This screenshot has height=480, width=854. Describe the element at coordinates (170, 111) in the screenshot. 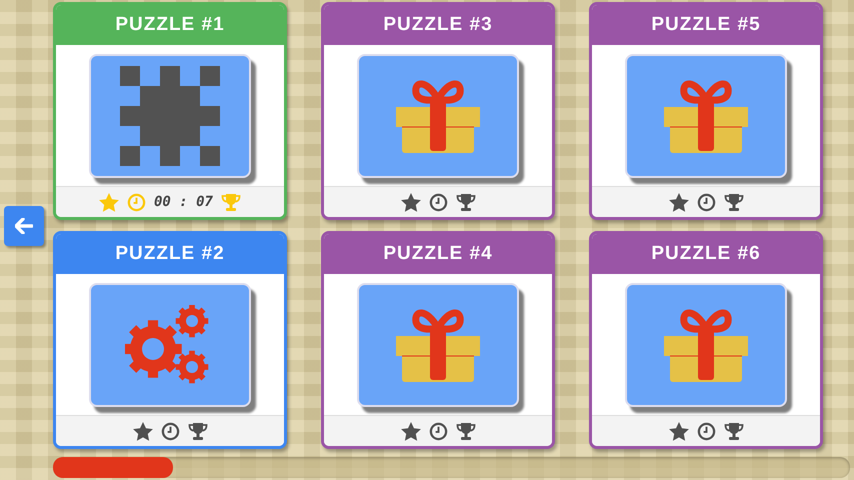

I see `puzzle-card: PUZZLE #1 00 : 07` at that location.